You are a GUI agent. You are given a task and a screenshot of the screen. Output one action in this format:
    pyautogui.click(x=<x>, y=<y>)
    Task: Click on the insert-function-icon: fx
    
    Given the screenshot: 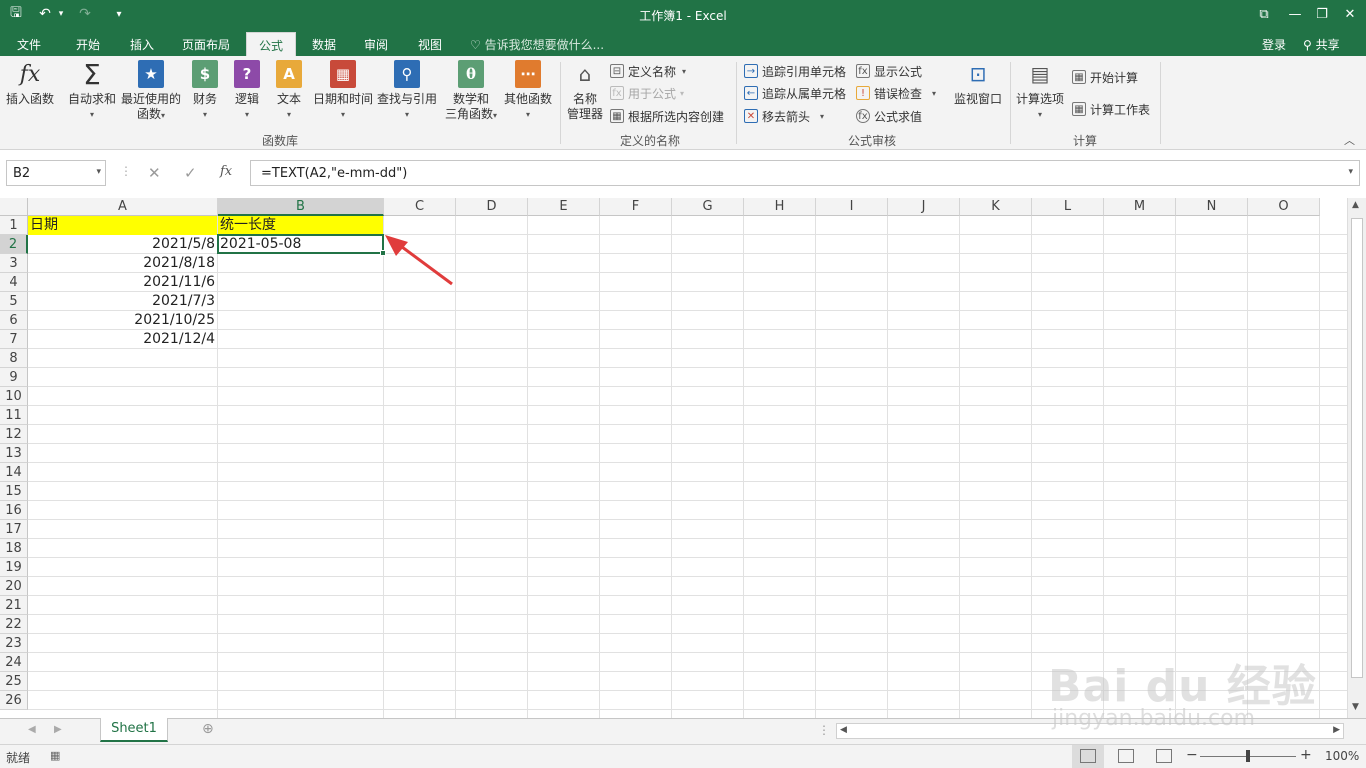 What is the action you would take?
    pyautogui.click(x=226, y=171)
    